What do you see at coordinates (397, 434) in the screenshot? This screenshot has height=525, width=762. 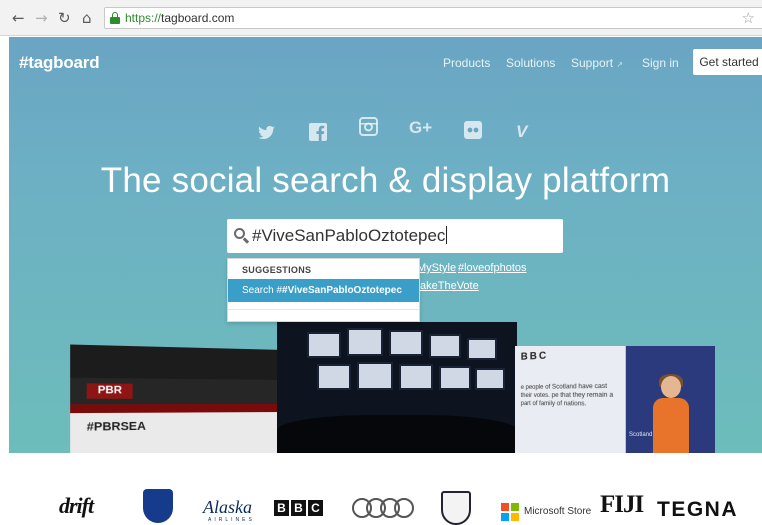 I see `audience-silhouette` at bounding box center [397, 434].